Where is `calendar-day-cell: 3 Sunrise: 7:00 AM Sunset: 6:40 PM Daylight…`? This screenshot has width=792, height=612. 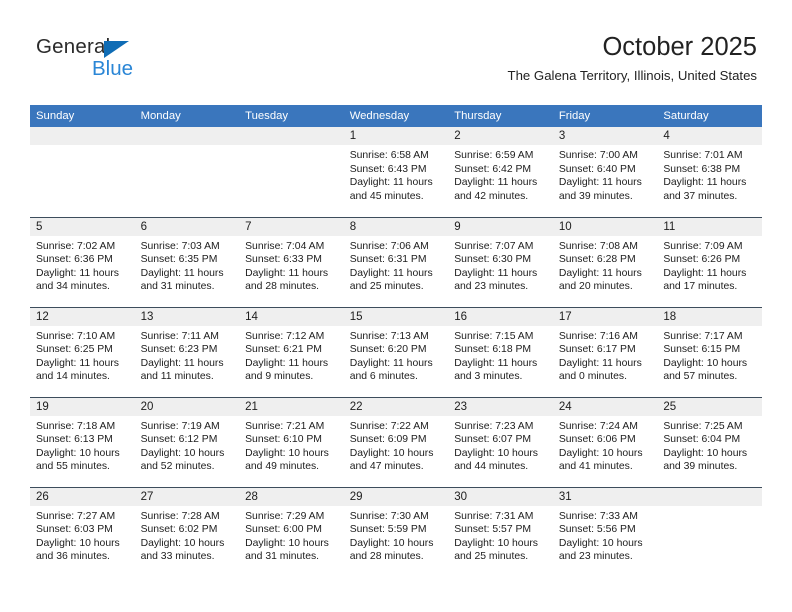 calendar-day-cell: 3 Sunrise: 7:00 AM Sunset: 6:40 PM Daylight… is located at coordinates (605, 172).